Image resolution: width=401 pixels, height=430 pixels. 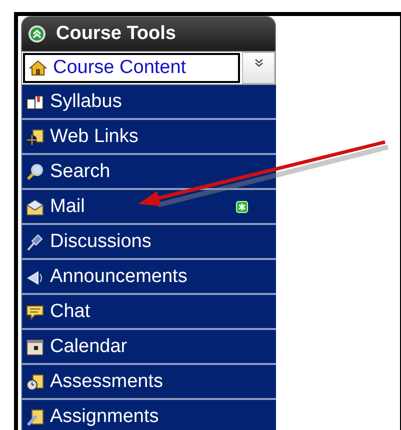 I want to click on globe-icon, so click(x=35, y=137).